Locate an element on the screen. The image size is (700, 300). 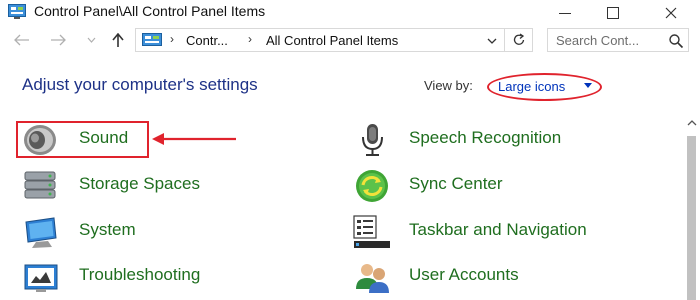
up-button is located at coordinates (118, 40).